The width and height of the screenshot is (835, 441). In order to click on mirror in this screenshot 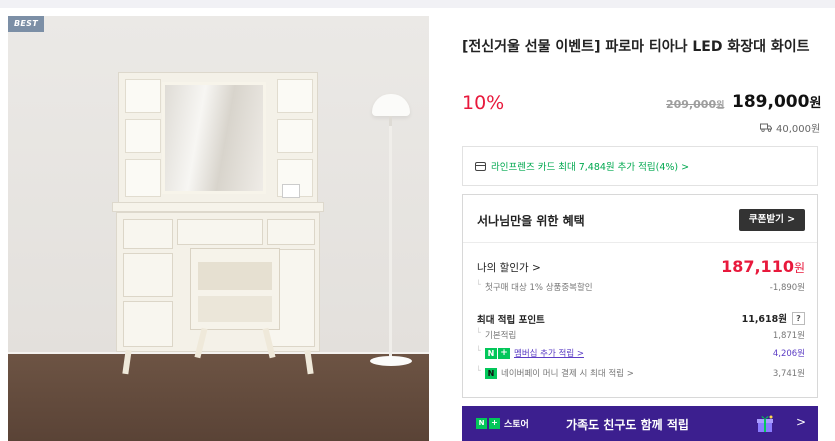, I will do `click(214, 138)`.